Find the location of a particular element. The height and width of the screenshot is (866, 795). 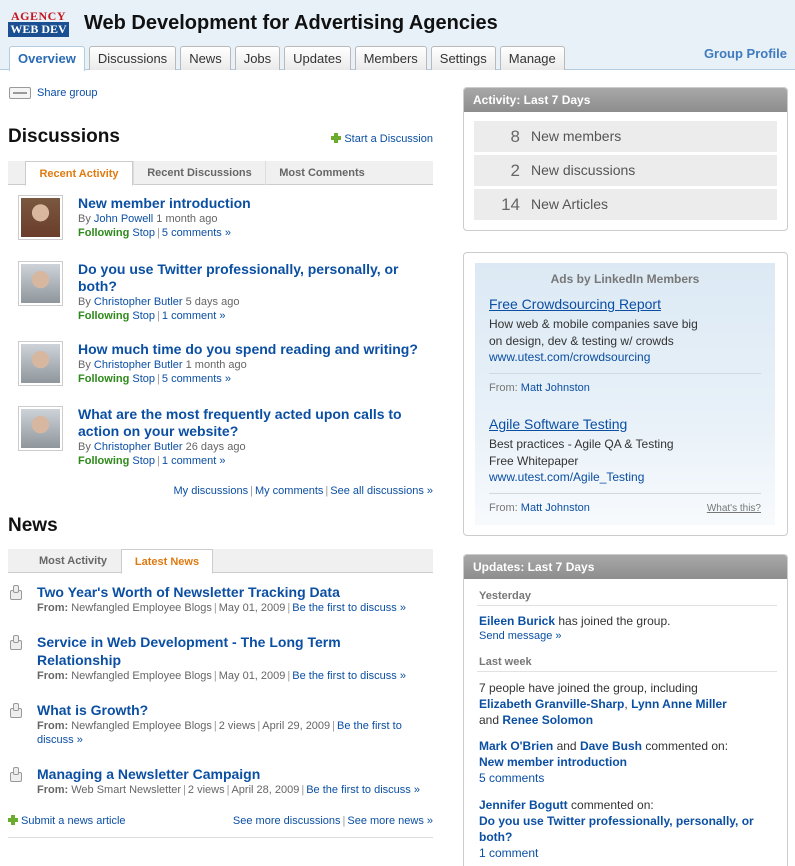

news-views: 2 views is located at coordinates (237, 726).